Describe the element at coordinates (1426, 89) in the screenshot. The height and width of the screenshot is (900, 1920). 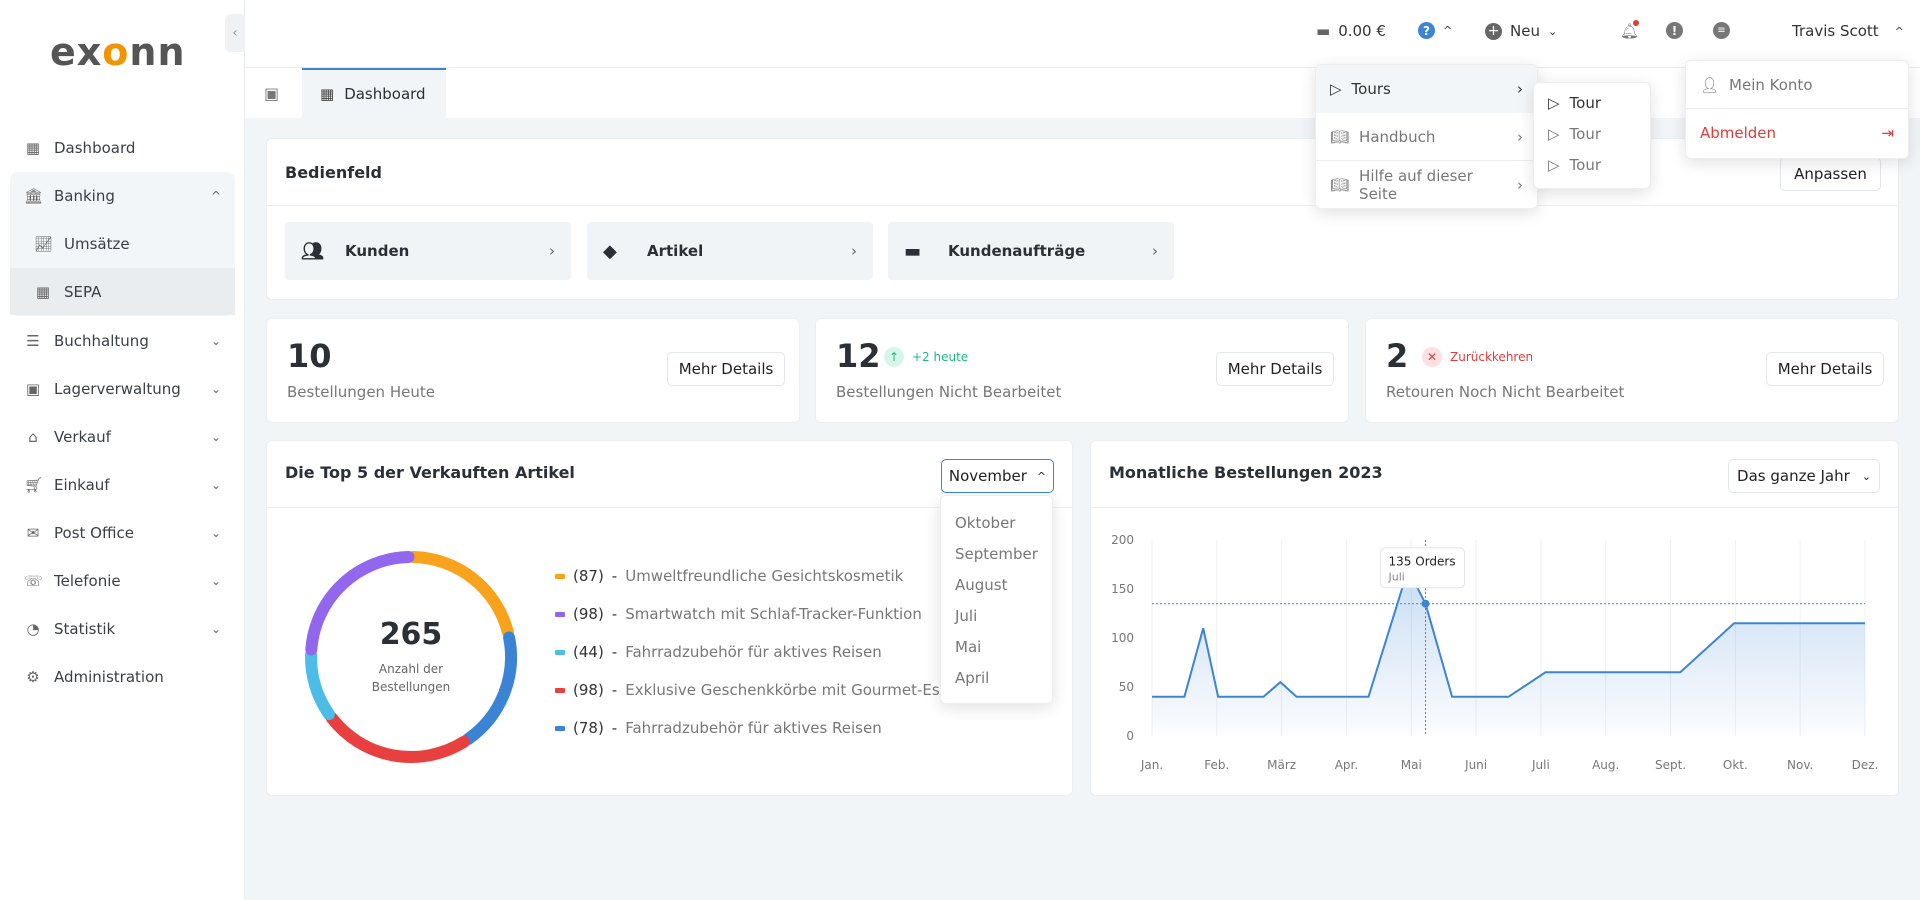
I see `menu-item-tours: ▷ Tours ›` at that location.